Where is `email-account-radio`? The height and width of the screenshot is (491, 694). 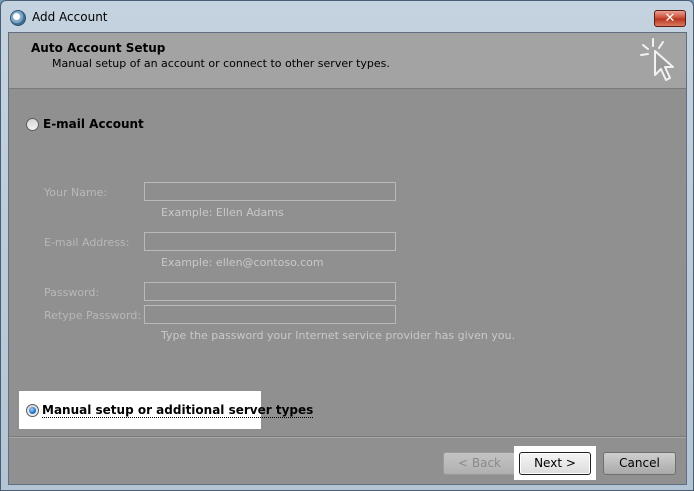 email-account-radio is located at coordinates (32, 124).